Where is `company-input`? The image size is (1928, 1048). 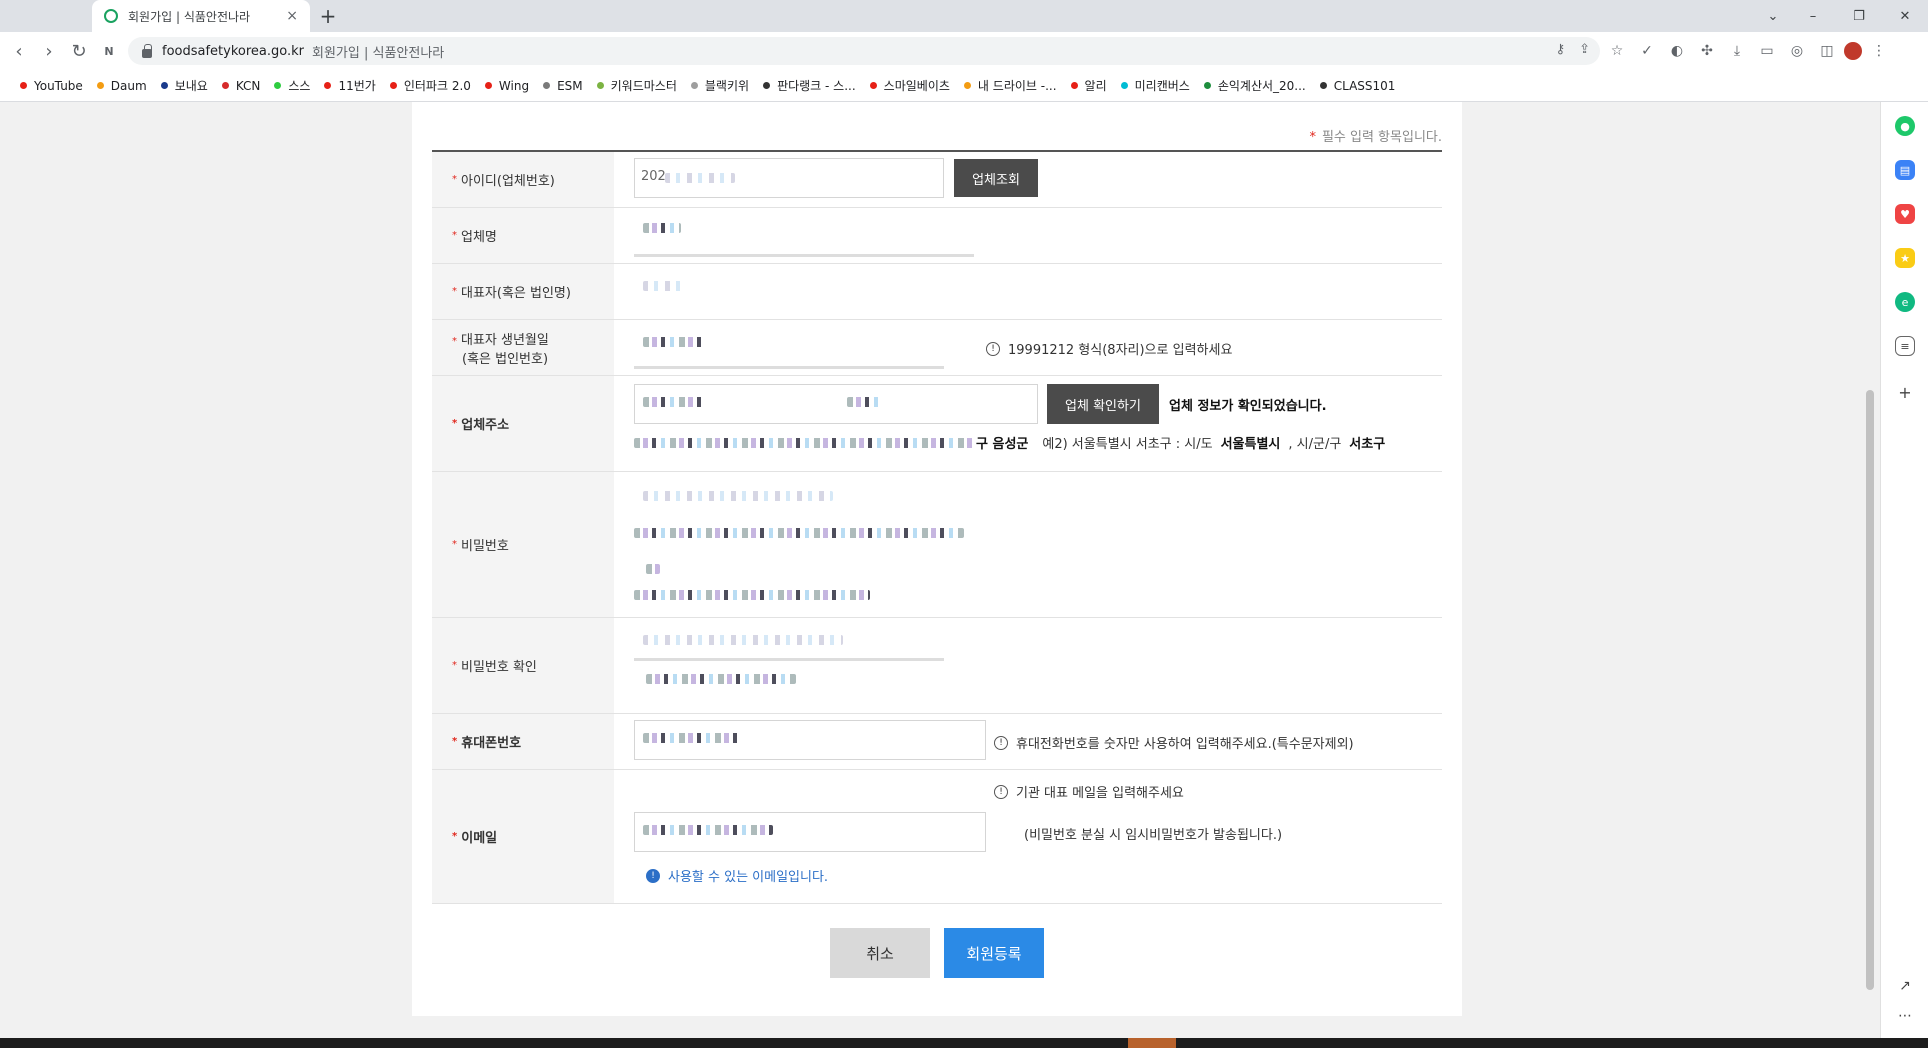 company-input is located at coordinates (789, 234).